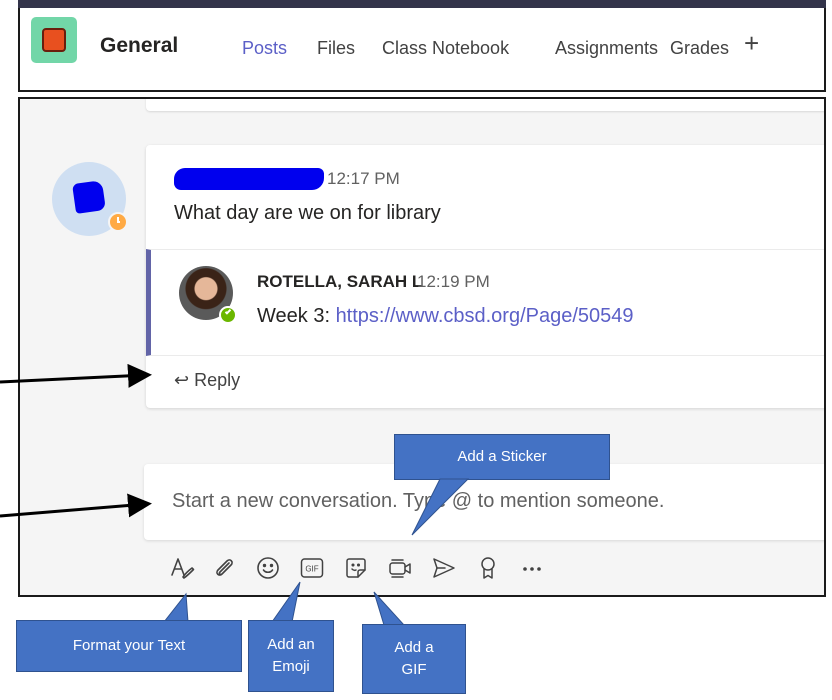 This screenshot has width=832, height=700. What do you see at coordinates (414, 669) in the screenshot?
I see `gif-callout-label-2: GIF` at bounding box center [414, 669].